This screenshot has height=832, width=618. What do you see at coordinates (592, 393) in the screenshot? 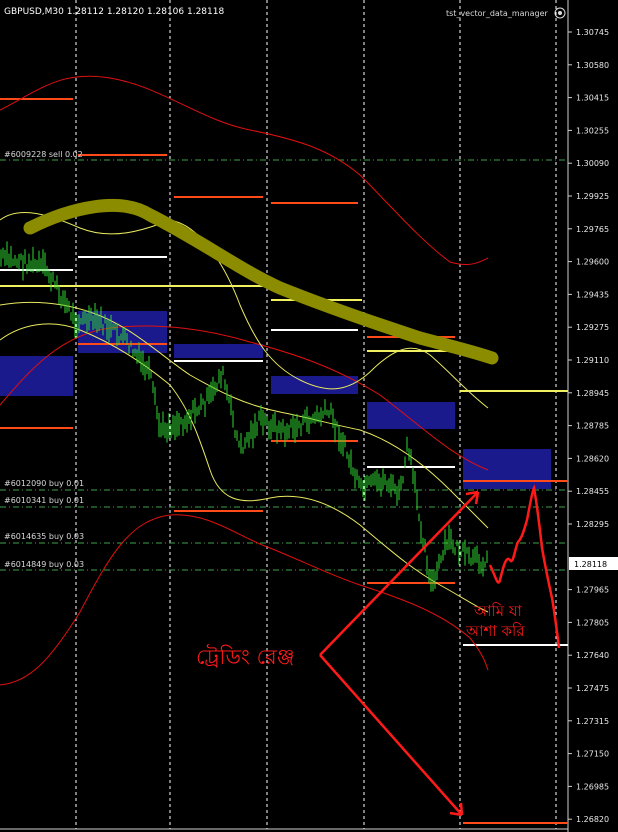
I see `price-tick-label: 1.28945` at bounding box center [592, 393].